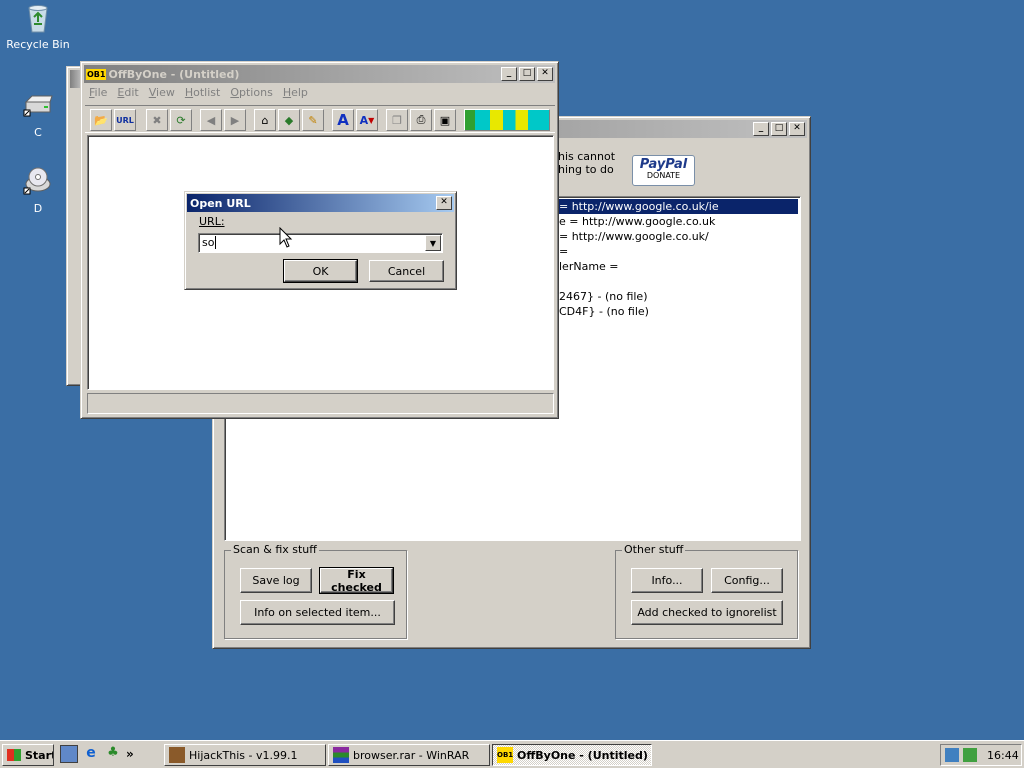  I want to click on menu-help: Help, so click(295, 92).